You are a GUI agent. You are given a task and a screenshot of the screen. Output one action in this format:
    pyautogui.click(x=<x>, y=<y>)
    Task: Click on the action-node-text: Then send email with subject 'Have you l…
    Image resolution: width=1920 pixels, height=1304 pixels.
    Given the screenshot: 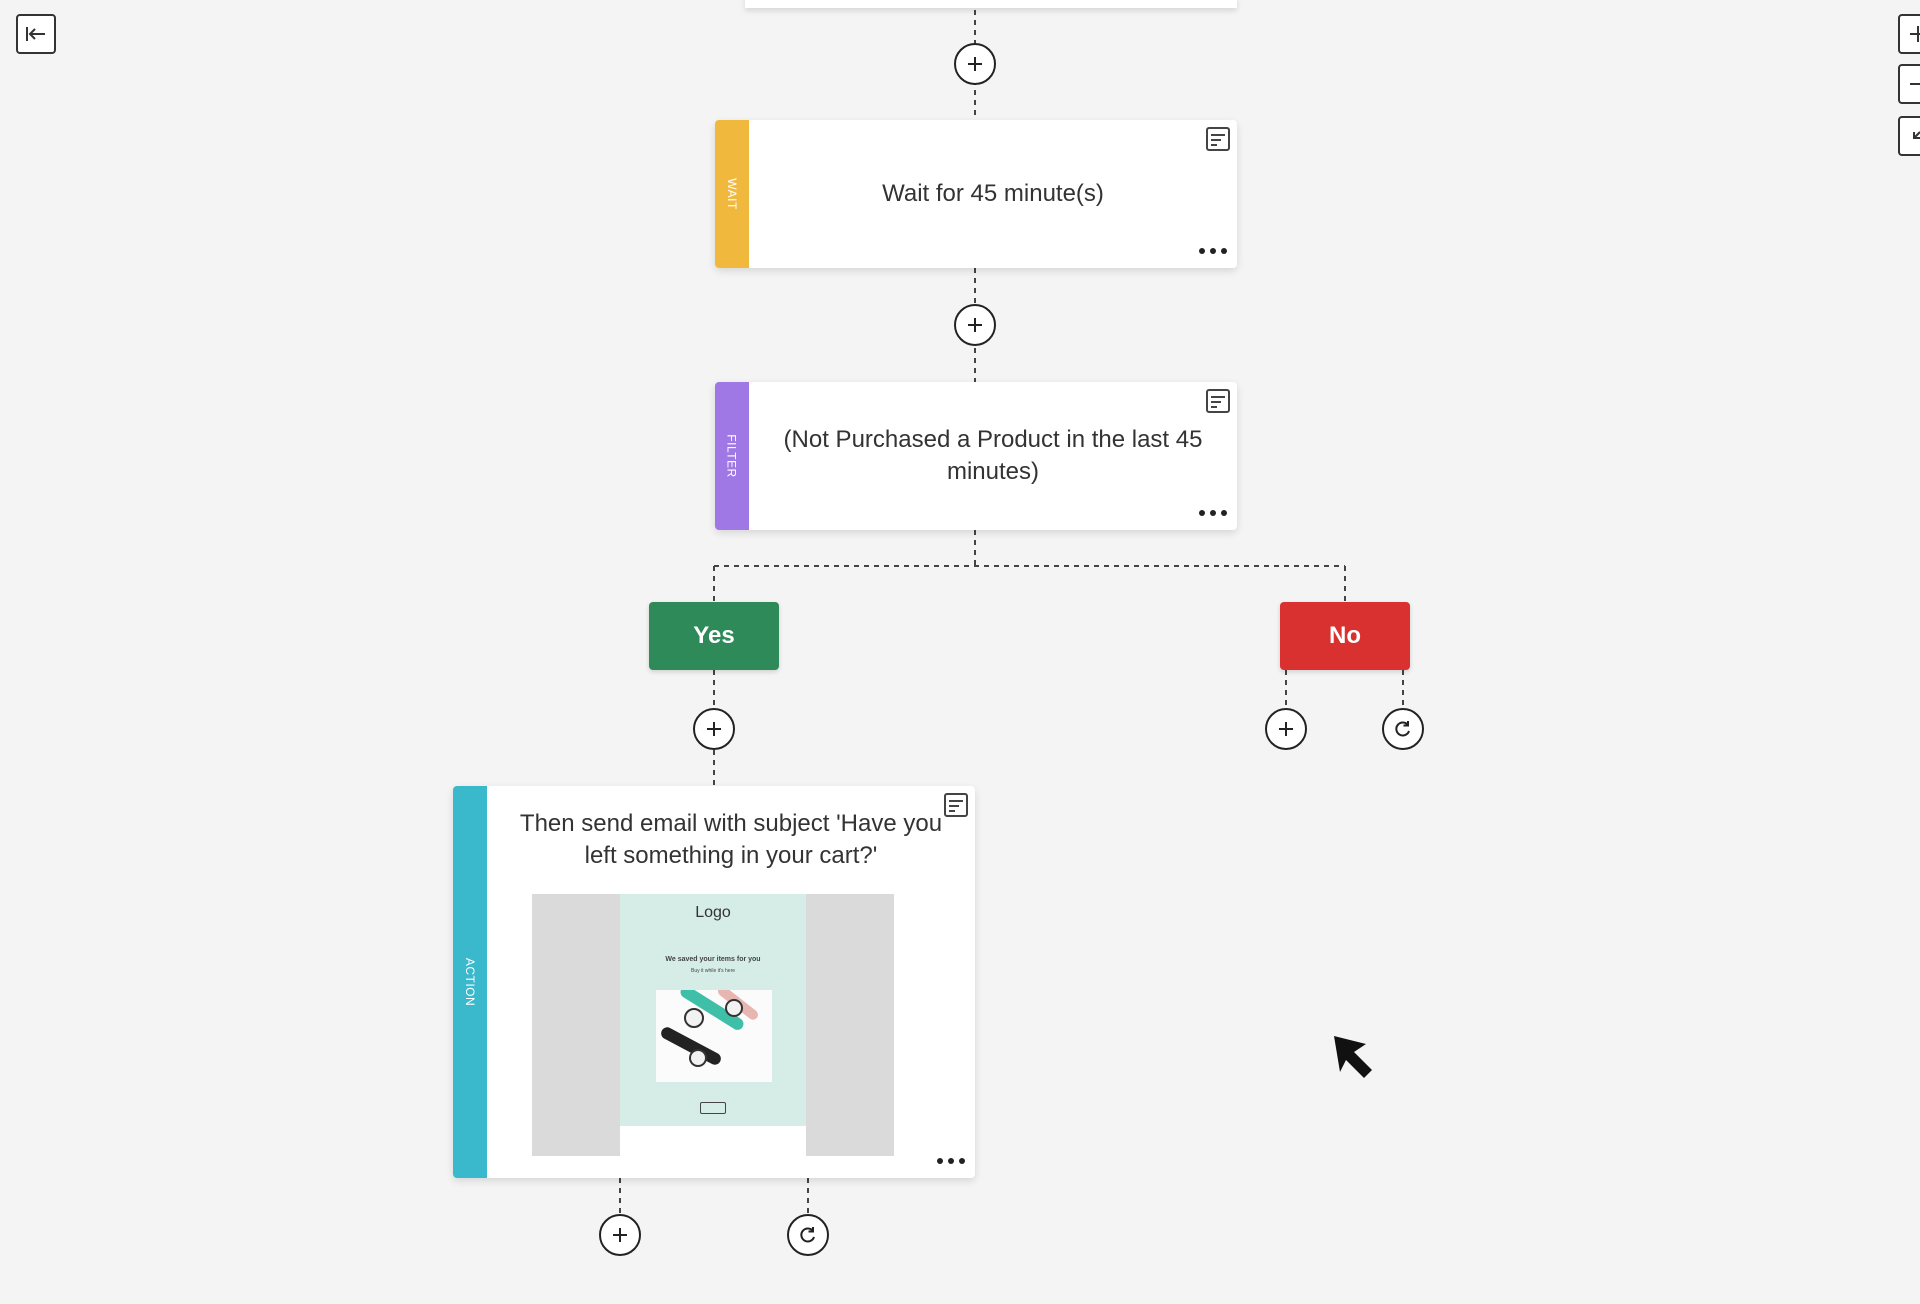 What is the action you would take?
    pyautogui.click(x=731, y=840)
    